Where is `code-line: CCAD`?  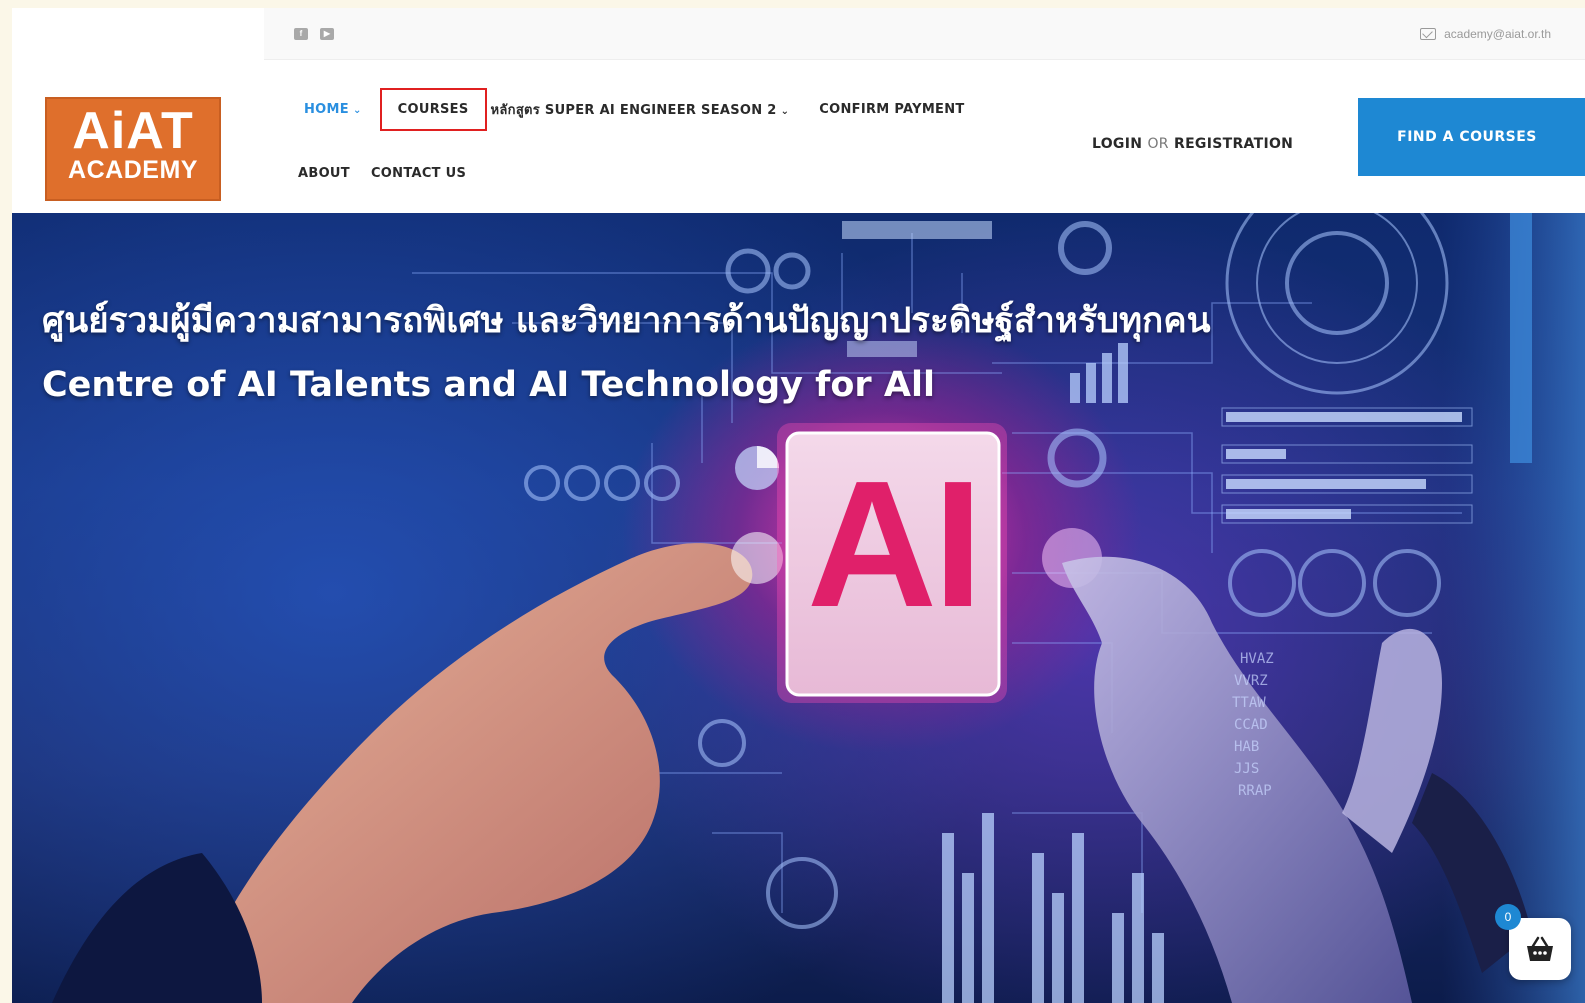 code-line: CCAD is located at coordinates (1251, 725).